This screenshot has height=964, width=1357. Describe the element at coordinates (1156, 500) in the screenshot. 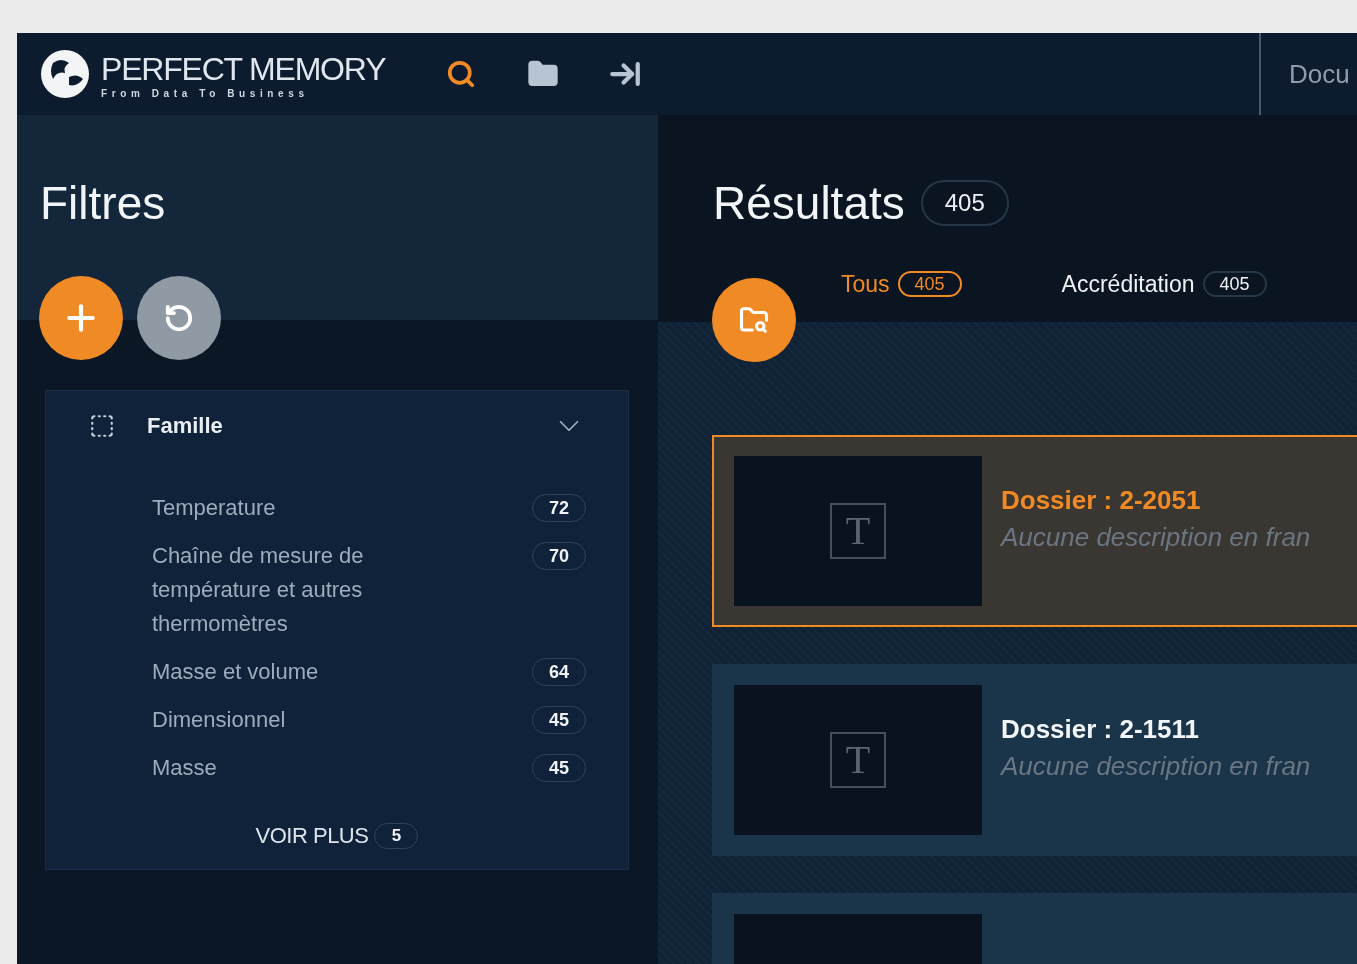

I see `result-title: Dossier : 2-2051` at that location.